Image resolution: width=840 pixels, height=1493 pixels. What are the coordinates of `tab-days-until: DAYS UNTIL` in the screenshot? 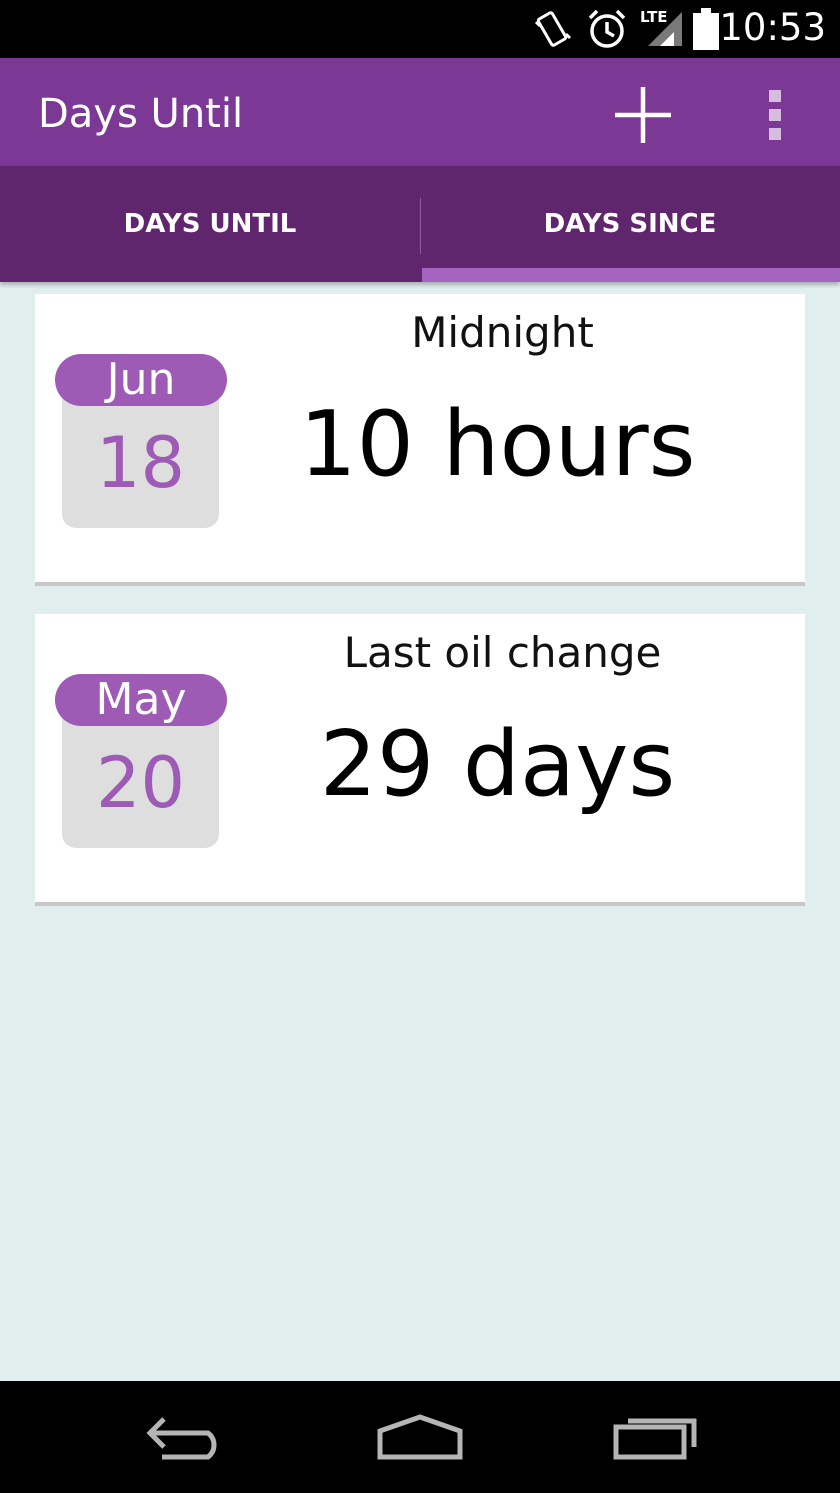 It's located at (210, 224).